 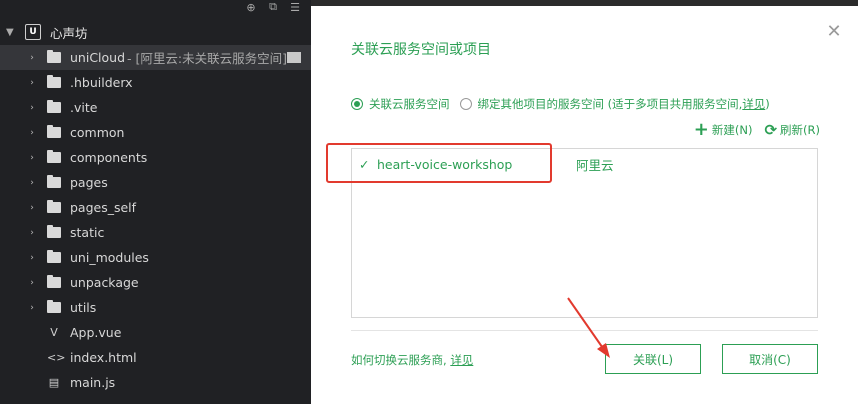 What do you see at coordinates (54, 382) in the screenshot?
I see `js-file-icon: ▤` at bounding box center [54, 382].